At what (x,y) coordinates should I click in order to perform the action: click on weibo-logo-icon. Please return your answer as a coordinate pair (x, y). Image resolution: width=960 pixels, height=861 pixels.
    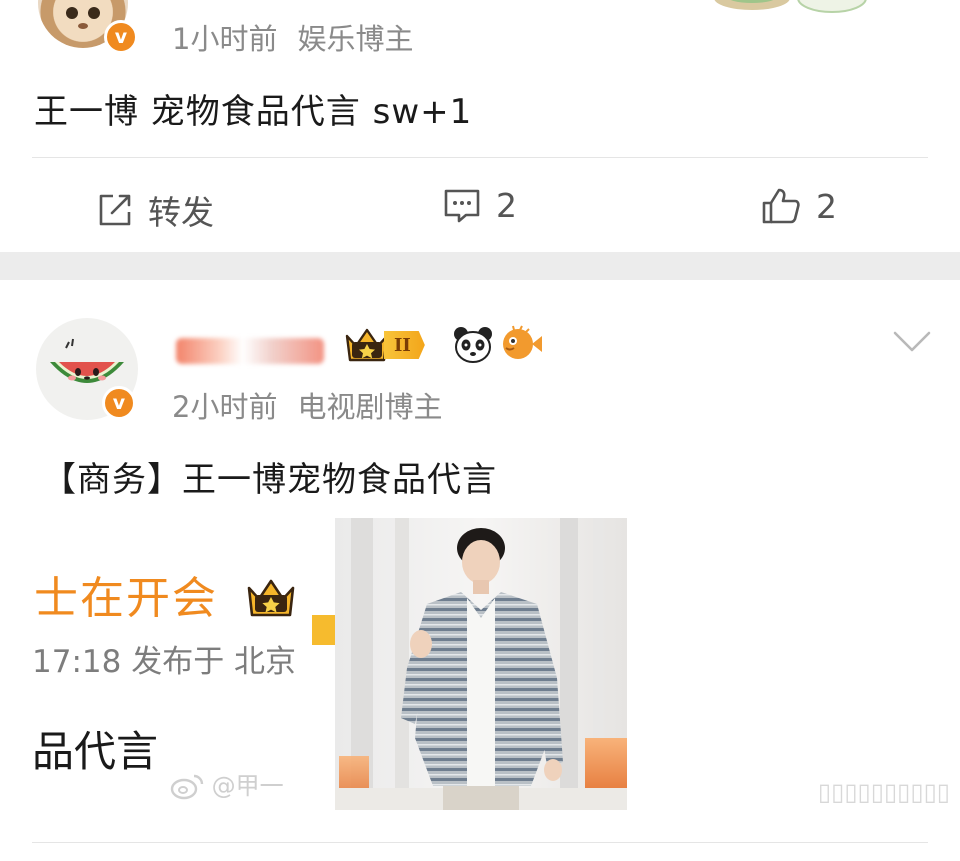
    Looking at the image, I should click on (187, 787).